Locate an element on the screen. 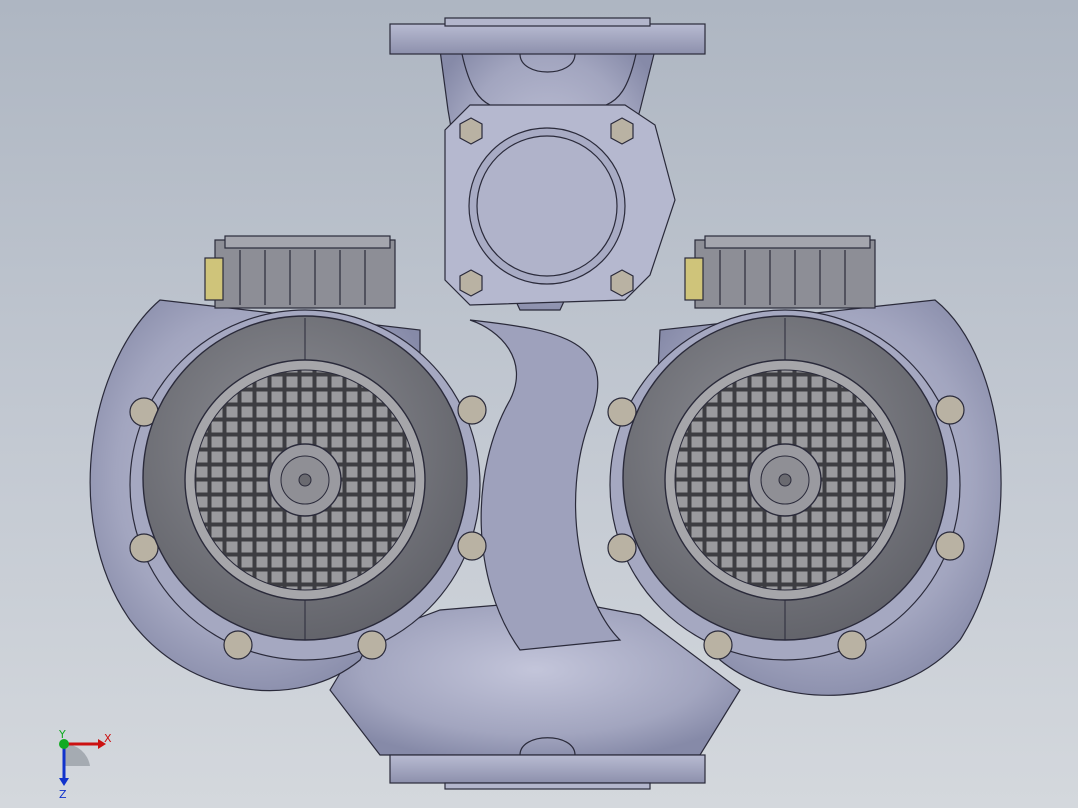 The height and width of the screenshot is (808, 1078). x-axis-label: X is located at coordinates (108, 738).